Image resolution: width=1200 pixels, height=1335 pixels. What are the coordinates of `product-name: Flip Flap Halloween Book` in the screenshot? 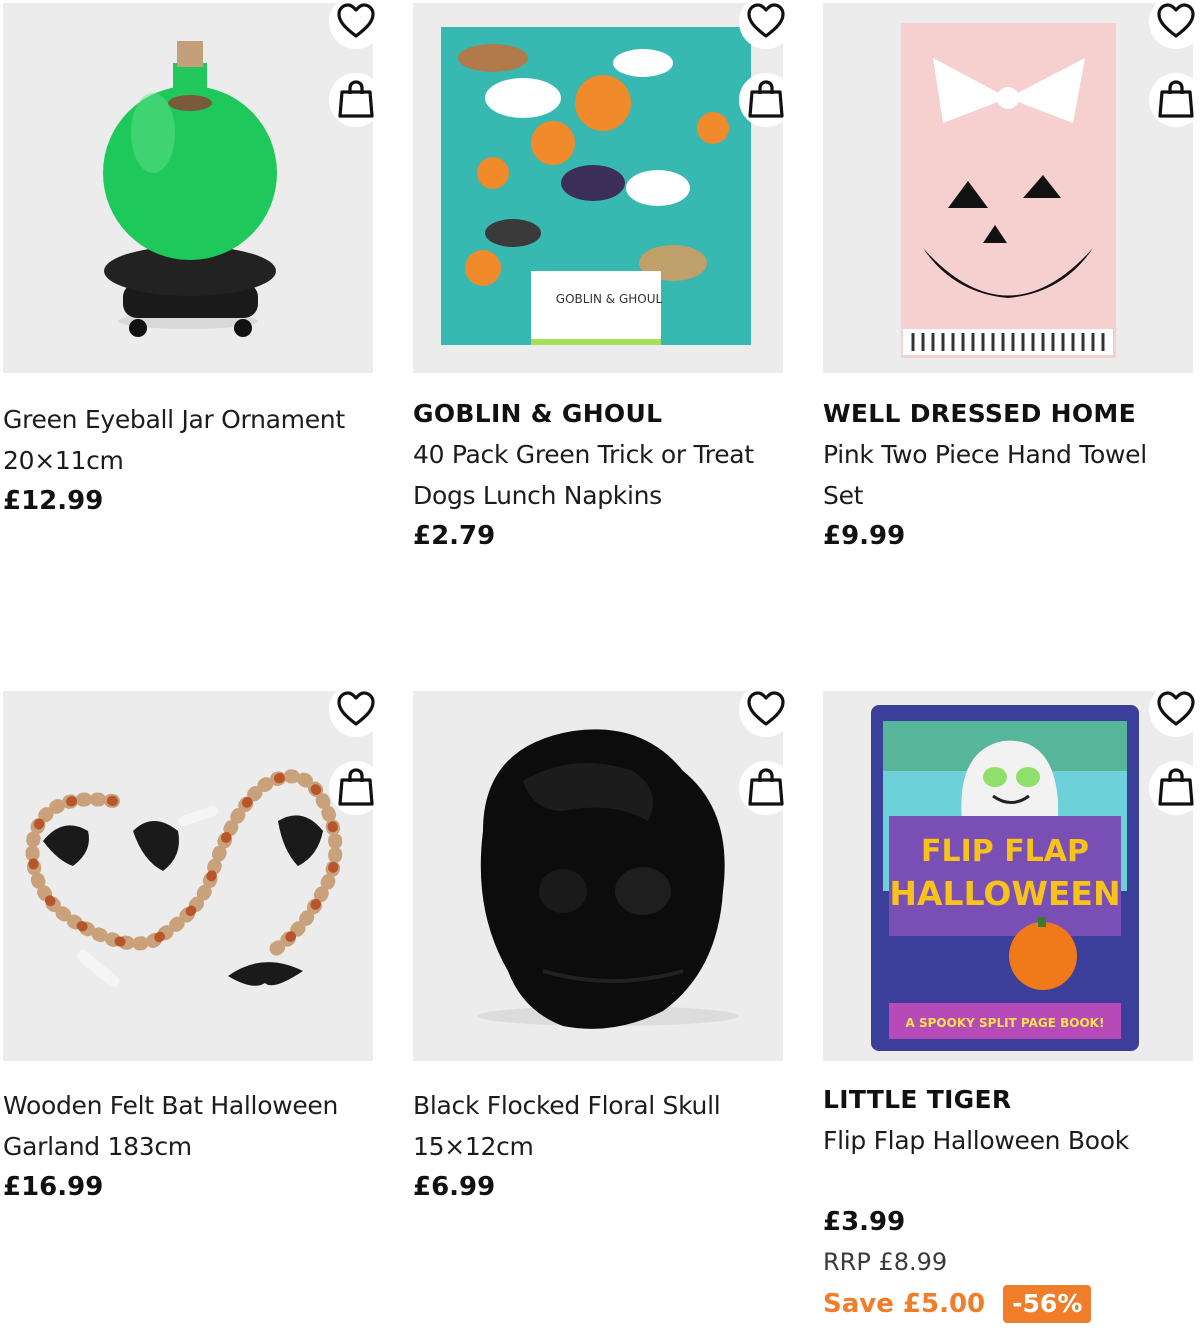 It's located at (1011, 1140).